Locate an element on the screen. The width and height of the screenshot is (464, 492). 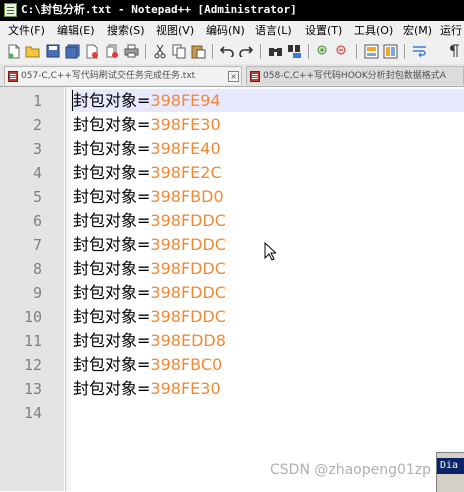
line-number: 9 is located at coordinates (37, 293).